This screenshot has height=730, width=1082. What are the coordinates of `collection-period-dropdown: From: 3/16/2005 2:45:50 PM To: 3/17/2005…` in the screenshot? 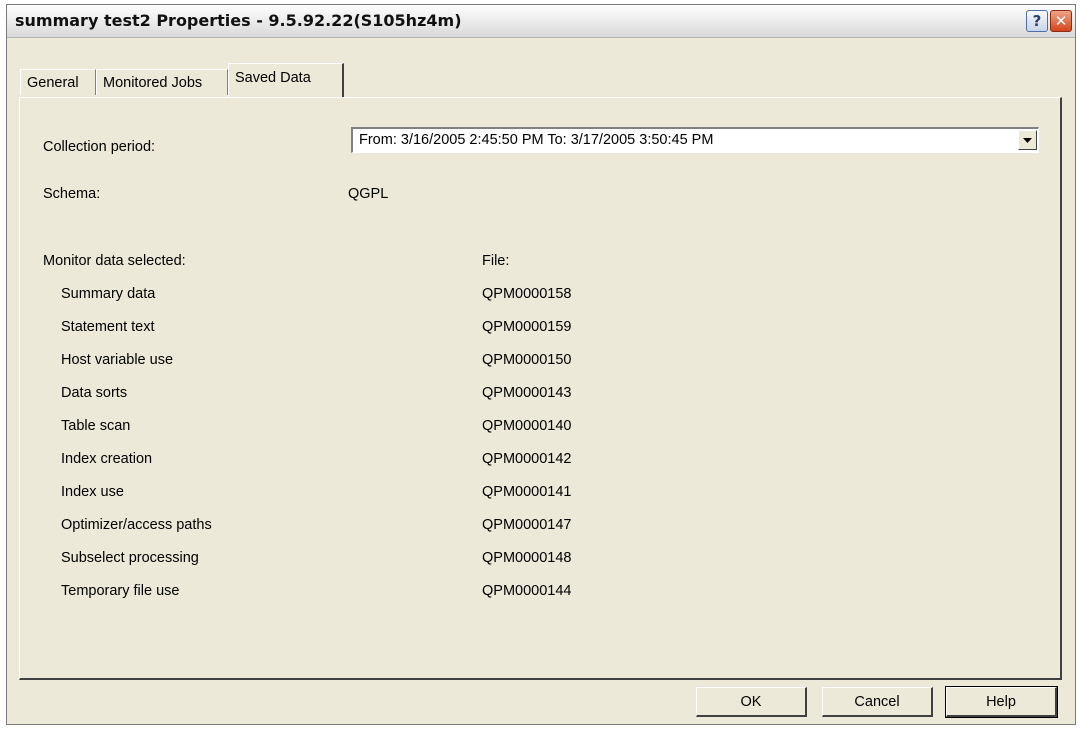 It's located at (695, 140).